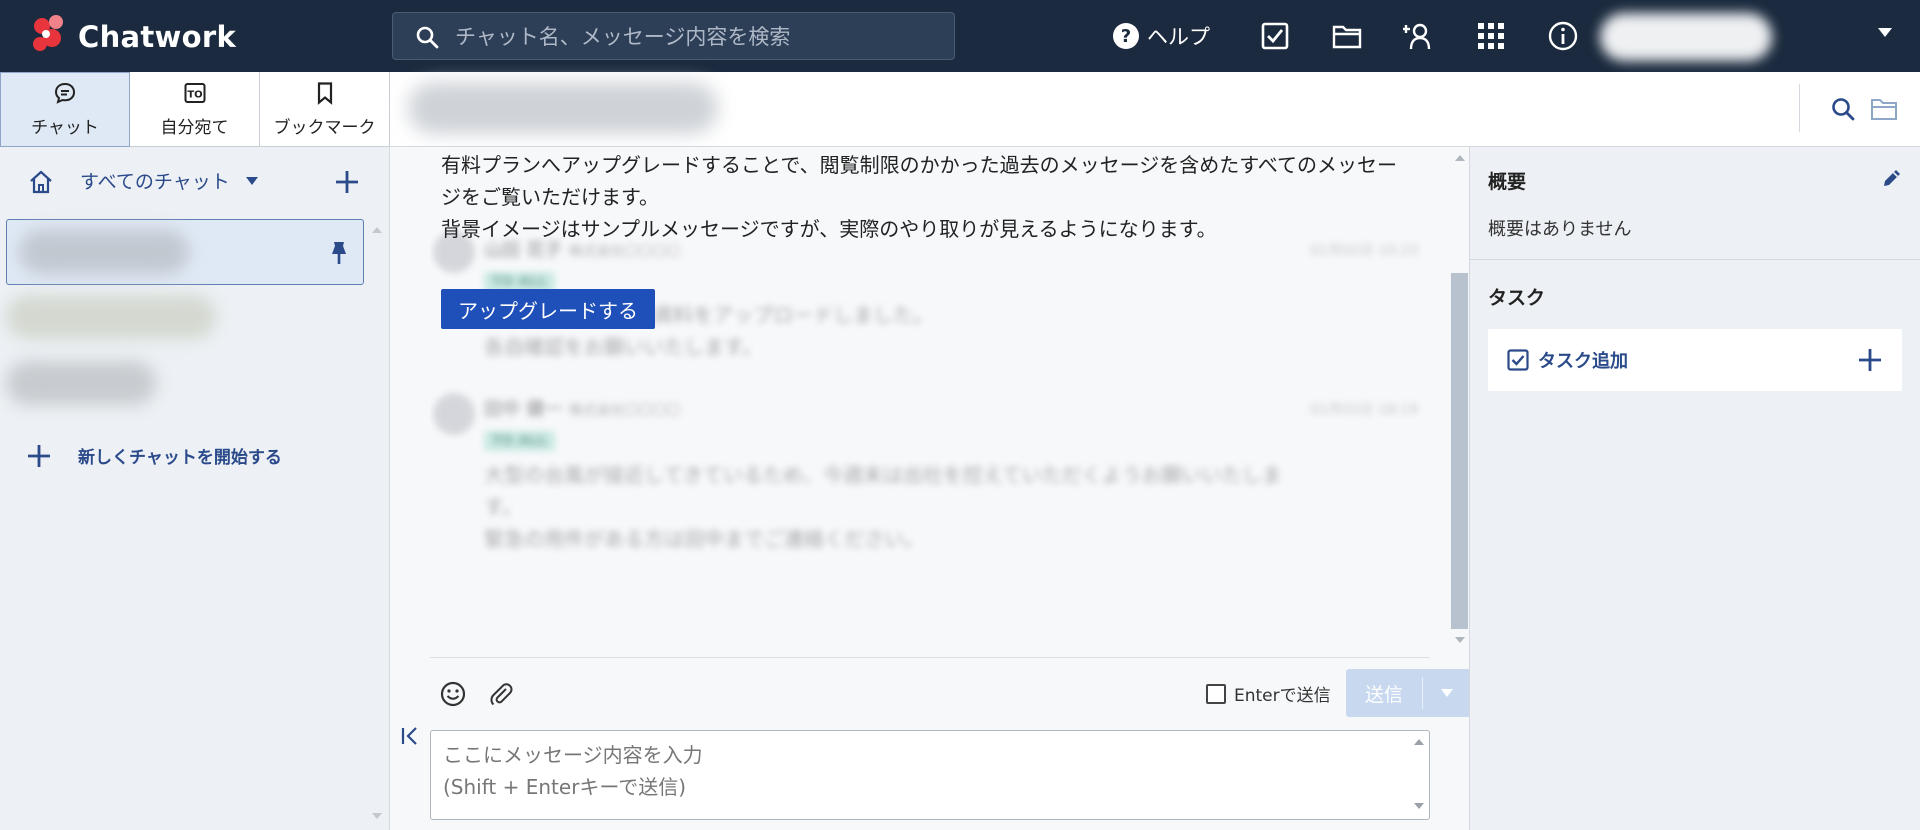 This screenshot has height=830, width=1920. I want to click on tab-bookmarks-label: ブックマーク, so click(324, 128).